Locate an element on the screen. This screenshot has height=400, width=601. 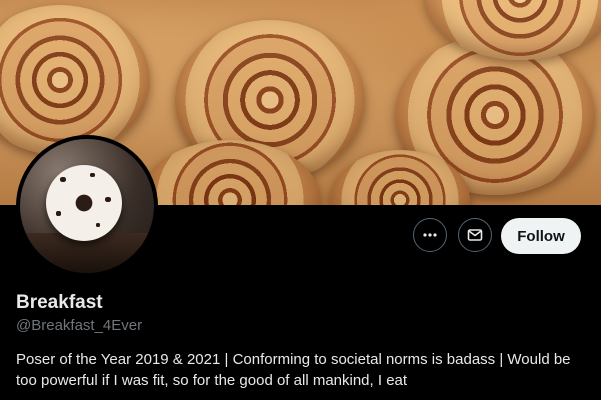
profile-display-name: Breakfast is located at coordinates (59, 302).